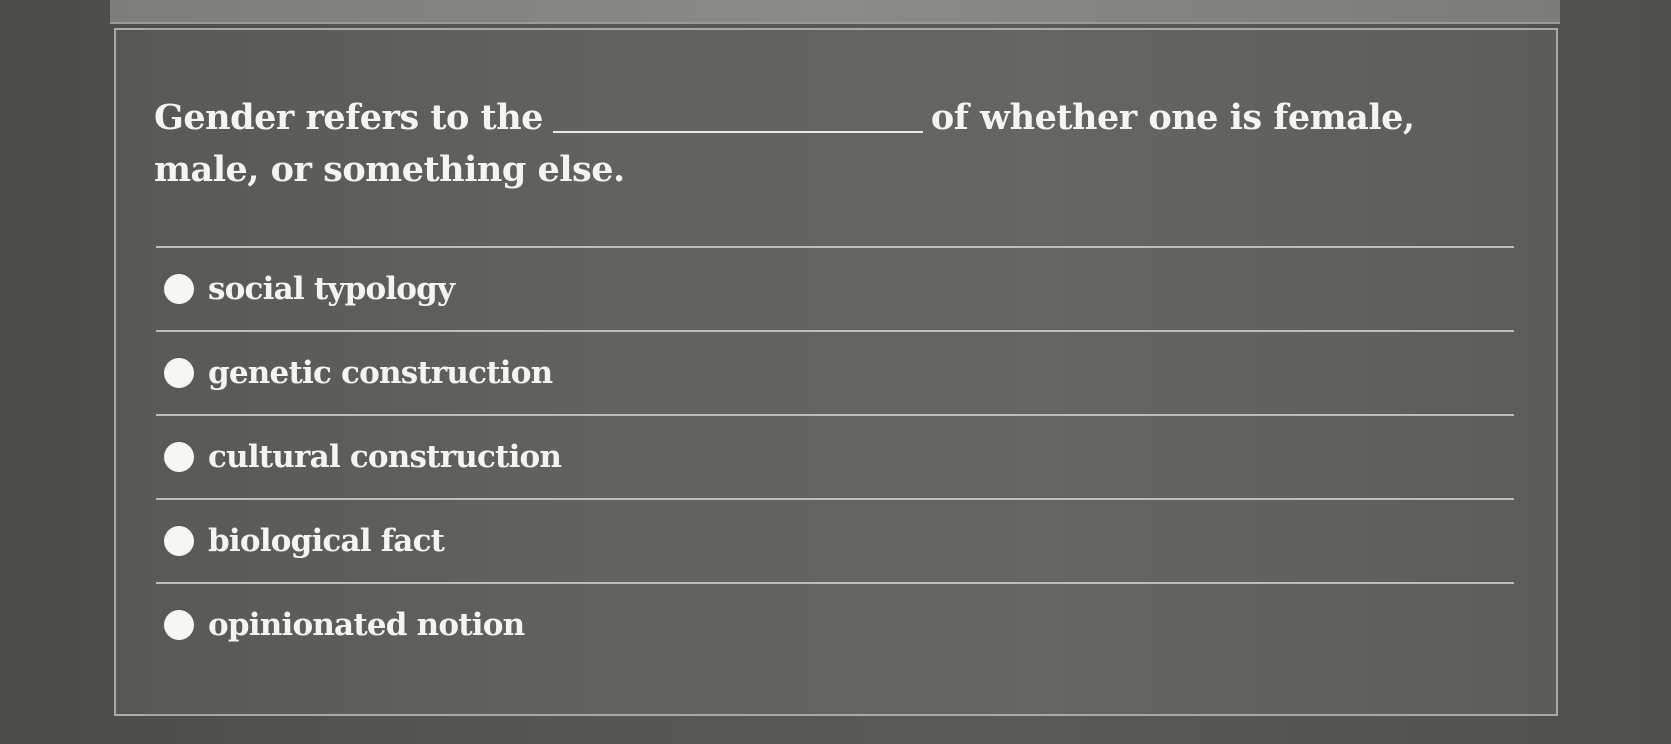  I want to click on option-label: social typology, so click(331, 289).